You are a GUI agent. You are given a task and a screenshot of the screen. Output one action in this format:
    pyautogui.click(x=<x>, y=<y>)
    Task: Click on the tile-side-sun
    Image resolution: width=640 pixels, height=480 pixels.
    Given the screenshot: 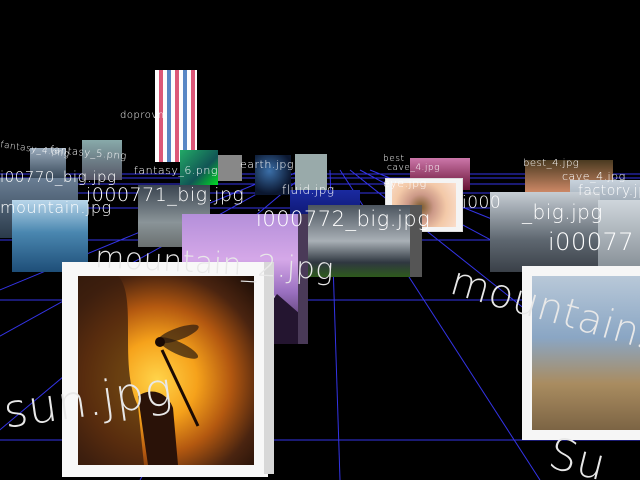 What is the action you would take?
    pyautogui.click(x=269, y=368)
    